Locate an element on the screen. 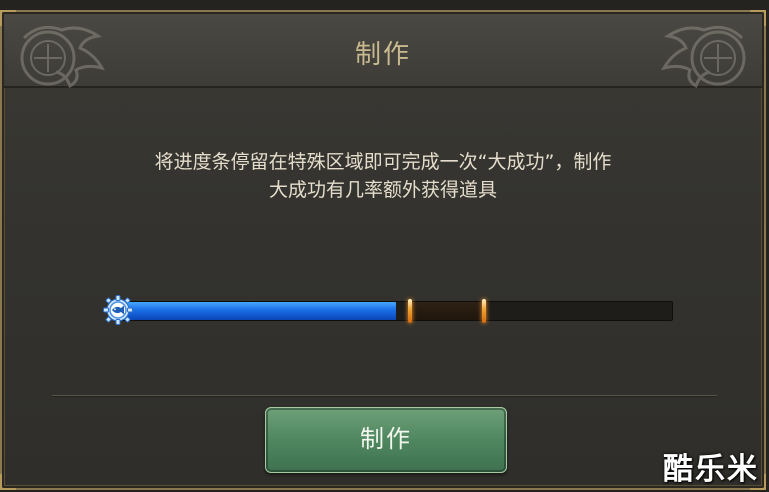 The height and width of the screenshot is (492, 769). fish-gear-icon is located at coordinates (118, 310).